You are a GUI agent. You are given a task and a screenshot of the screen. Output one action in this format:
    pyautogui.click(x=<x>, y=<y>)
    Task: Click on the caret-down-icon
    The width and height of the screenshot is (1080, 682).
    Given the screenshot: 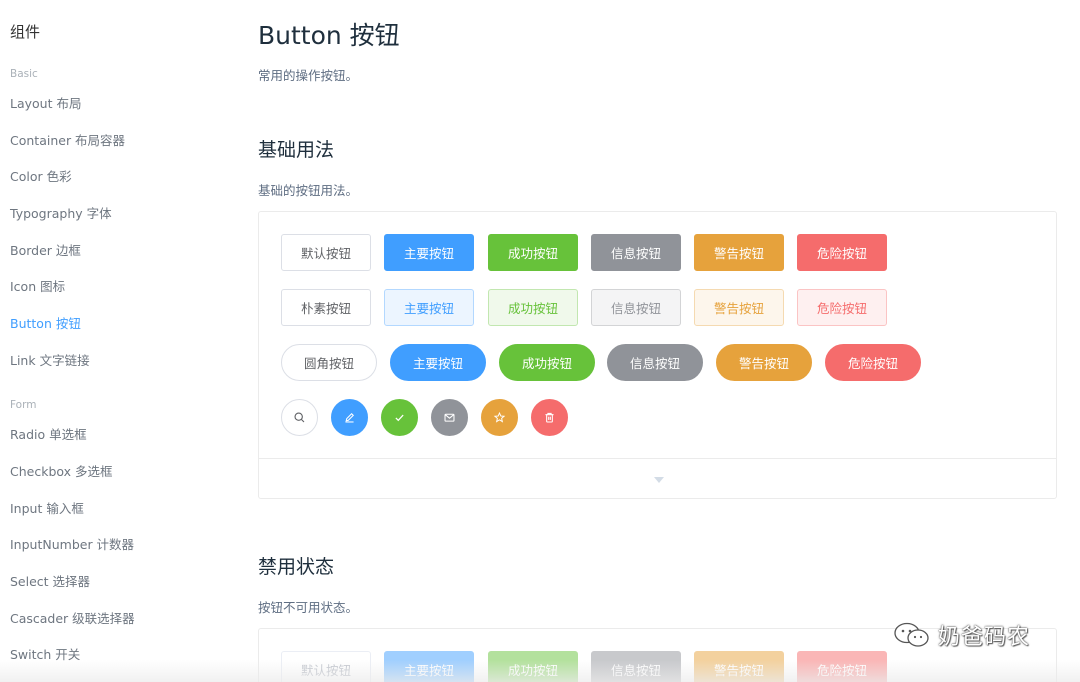 What is the action you would take?
    pyautogui.click(x=659, y=480)
    